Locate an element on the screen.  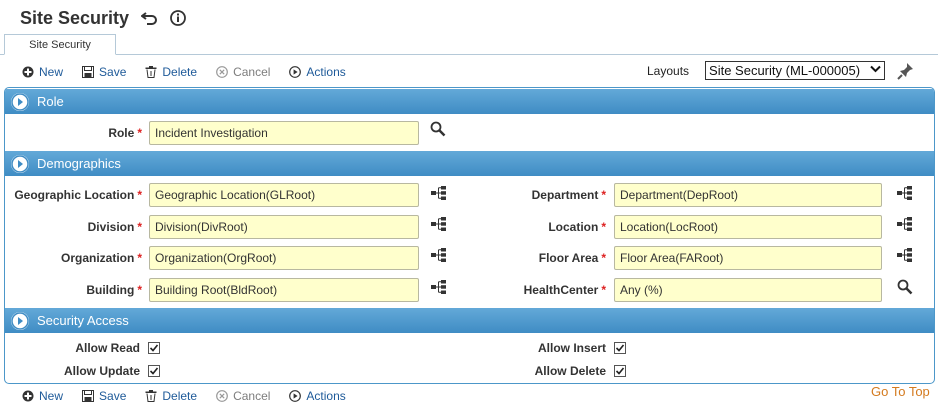
chevron-down-icon is located at coordinates (875, 70).